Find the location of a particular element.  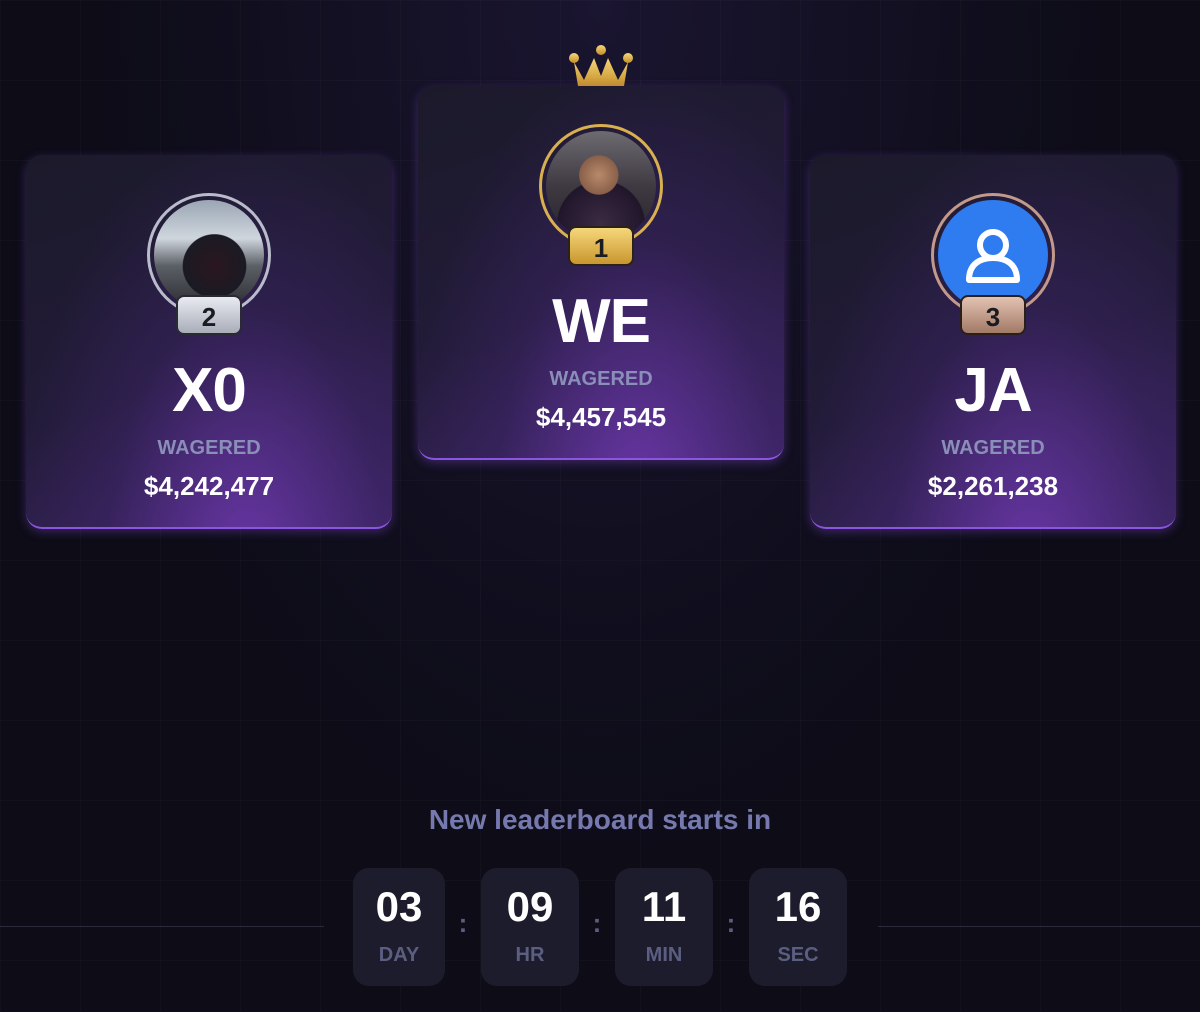

player-name: WE is located at coordinates (601, 321).